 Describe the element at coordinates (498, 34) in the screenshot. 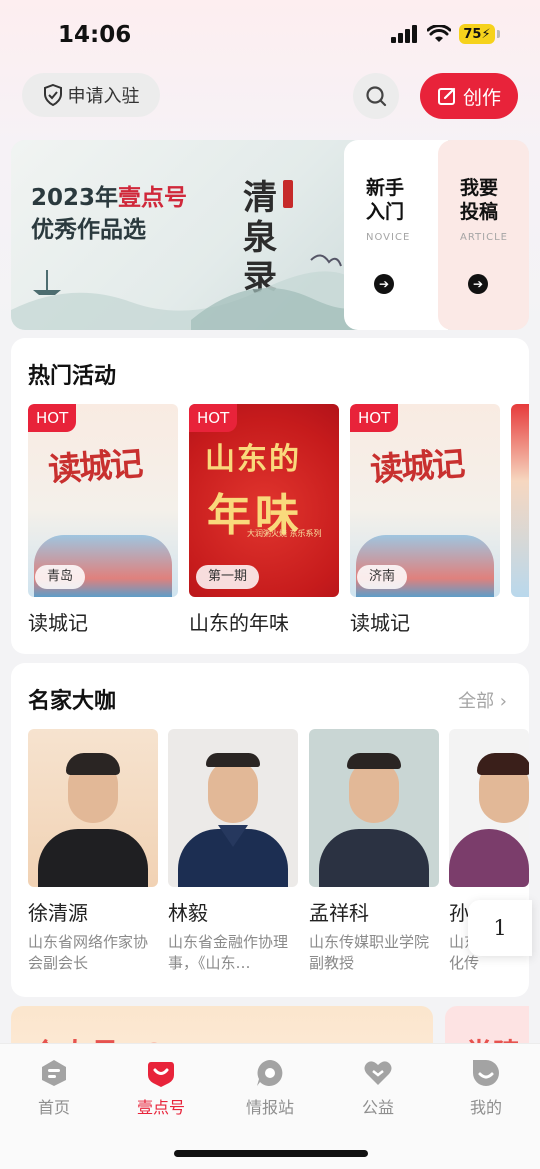

I see `battery-tip` at that location.